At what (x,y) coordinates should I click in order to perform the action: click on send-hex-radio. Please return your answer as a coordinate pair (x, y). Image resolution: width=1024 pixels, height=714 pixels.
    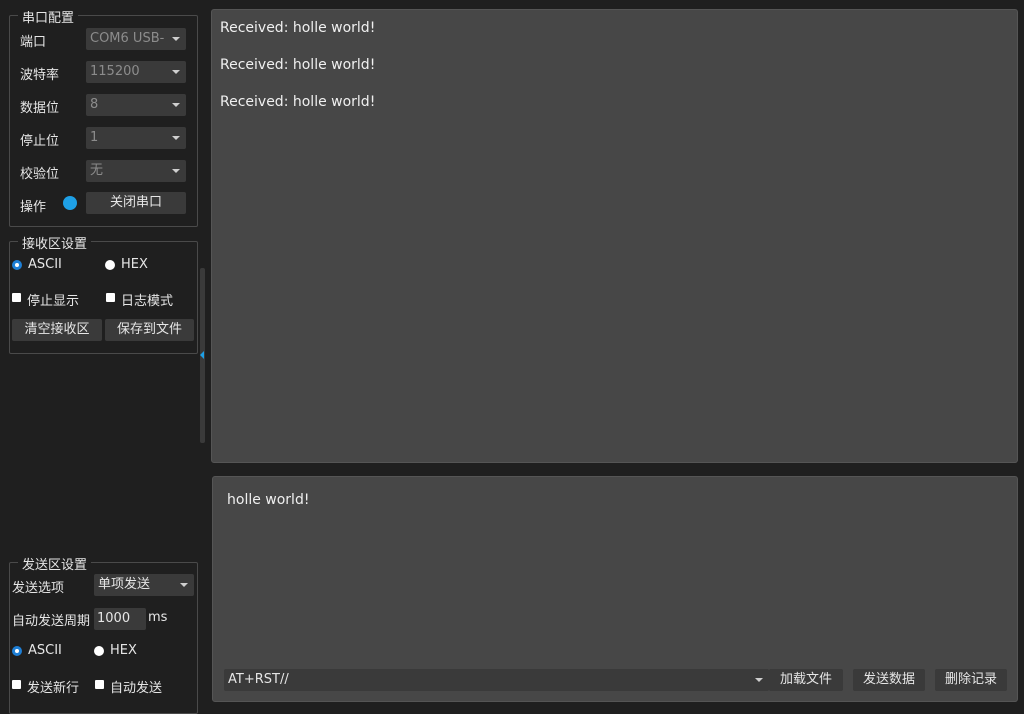
    Looking at the image, I should click on (99, 651).